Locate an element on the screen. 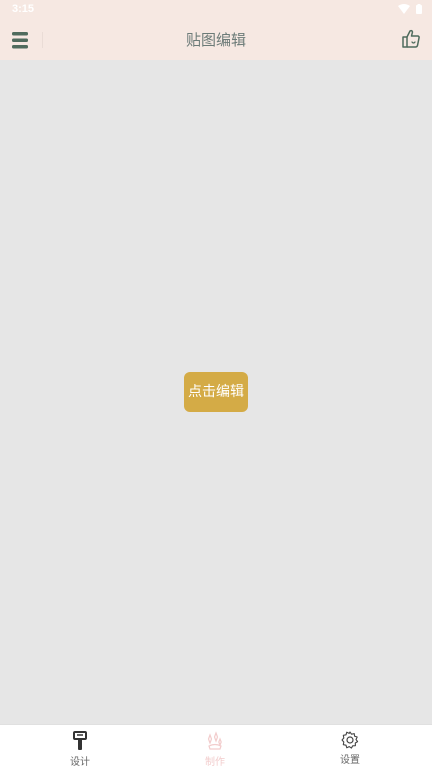 This screenshot has height=770, width=432. nav-label-design: 设计 is located at coordinates (80, 762).